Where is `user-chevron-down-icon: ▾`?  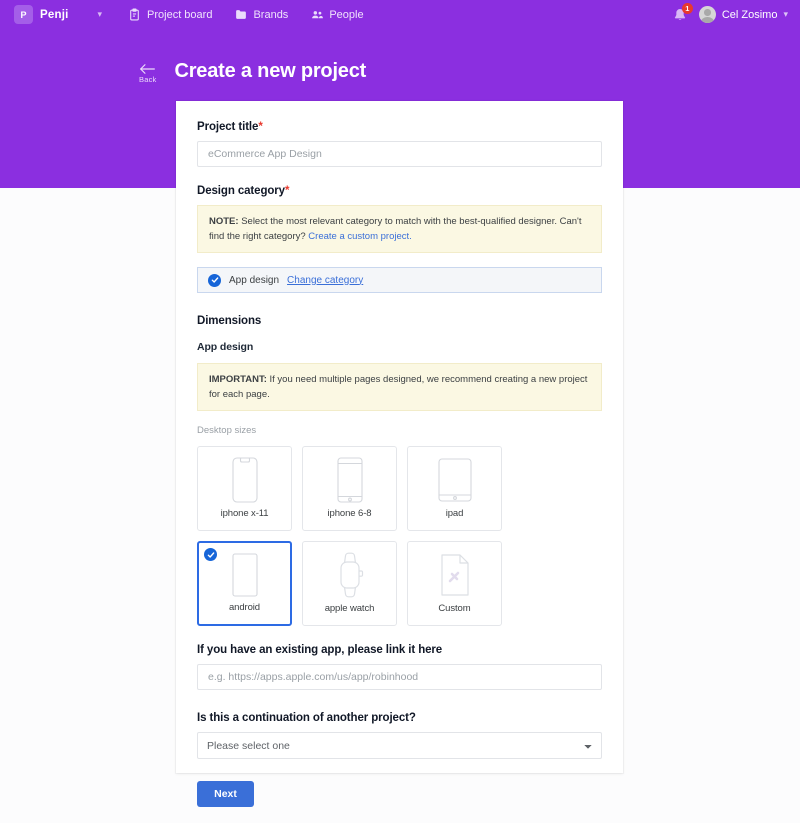
user-chevron-down-icon: ▾ is located at coordinates (785, 14).